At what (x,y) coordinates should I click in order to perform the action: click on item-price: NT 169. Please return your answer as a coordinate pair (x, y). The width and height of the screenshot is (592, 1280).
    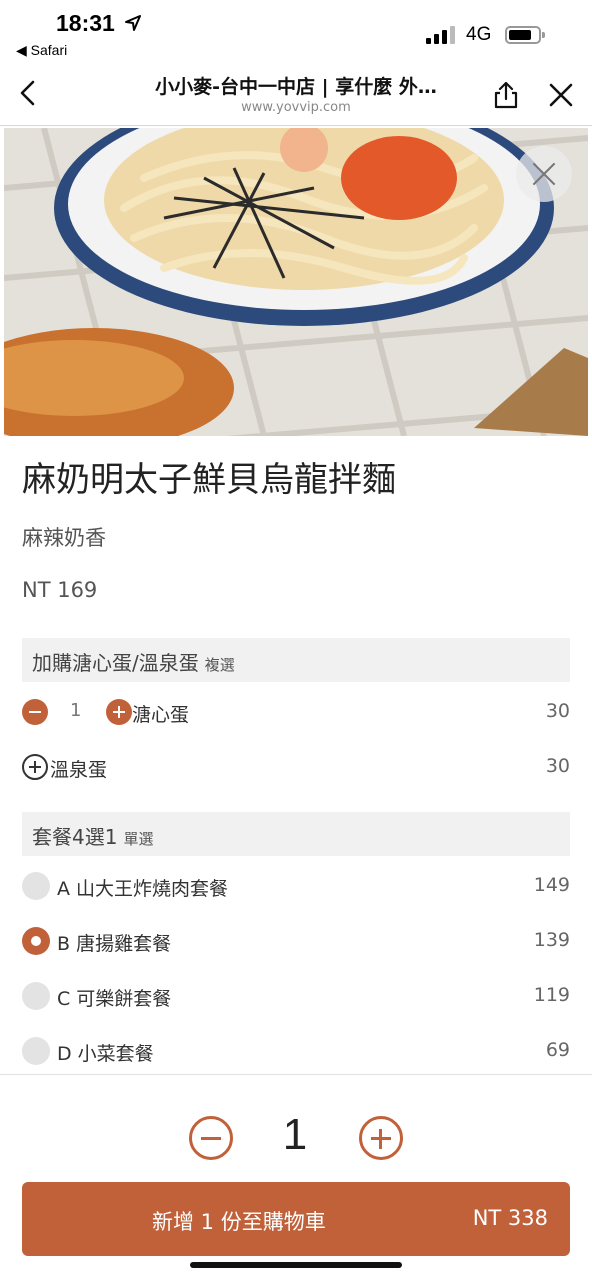
    Looking at the image, I should click on (60, 590).